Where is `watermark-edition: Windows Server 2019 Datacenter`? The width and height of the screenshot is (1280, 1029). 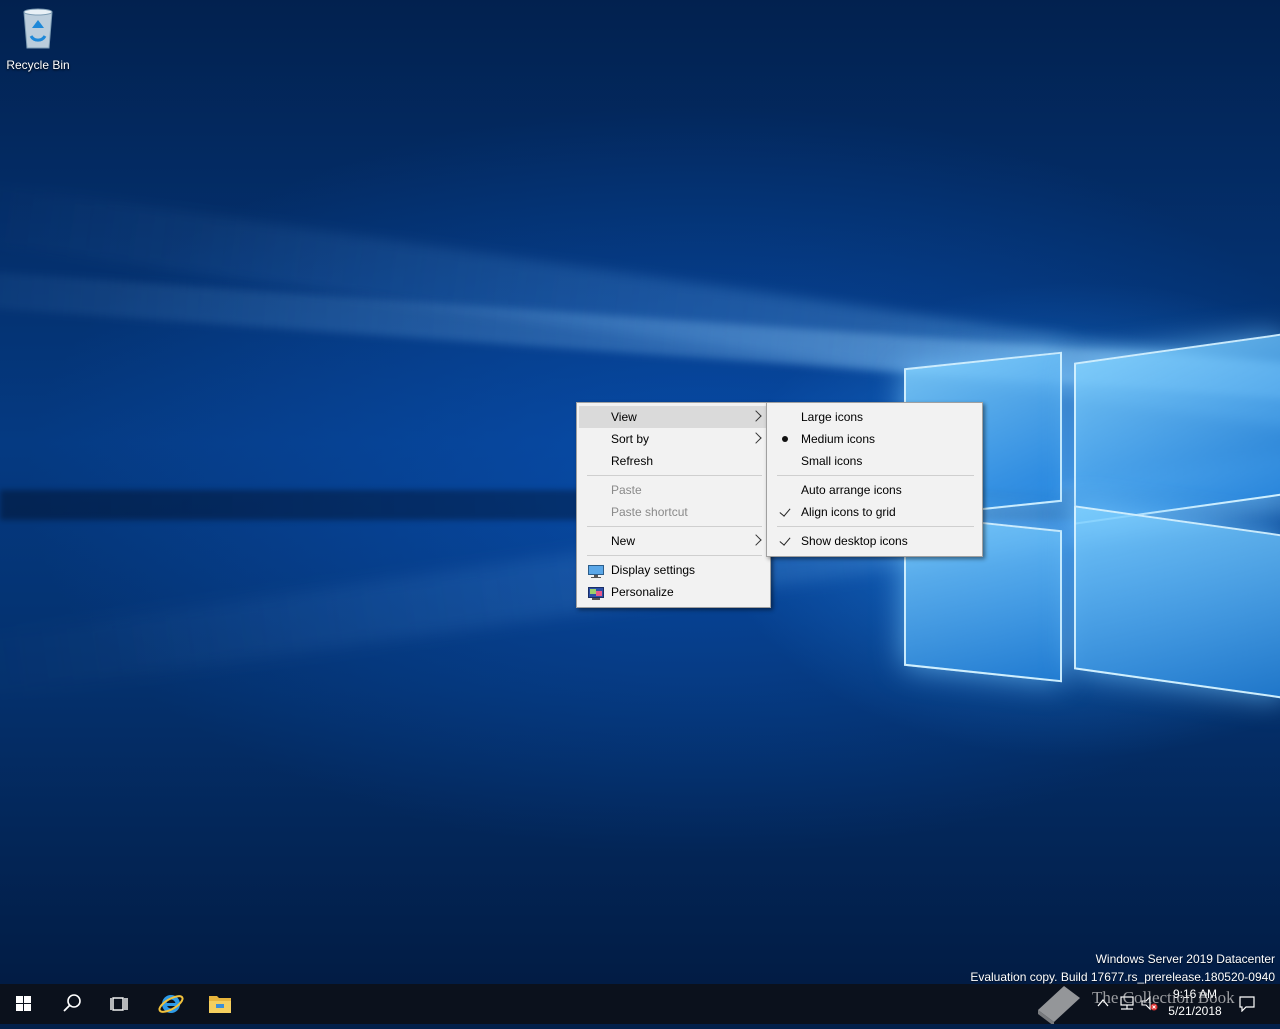
watermark-edition: Windows Server 2019 Datacenter is located at coordinates (1185, 959).